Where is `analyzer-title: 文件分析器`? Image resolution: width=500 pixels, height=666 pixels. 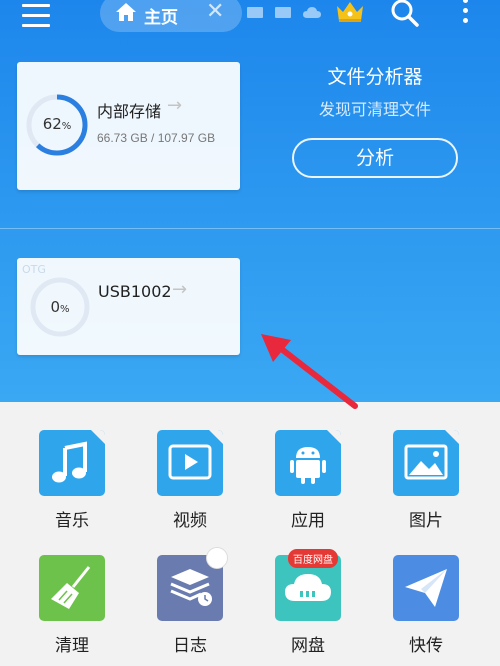 analyzer-title: 文件分析器 is located at coordinates (375, 77).